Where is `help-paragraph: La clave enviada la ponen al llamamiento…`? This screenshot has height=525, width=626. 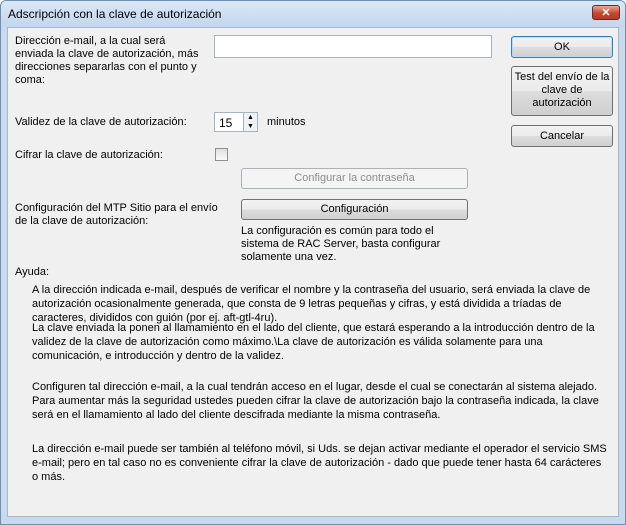 help-paragraph: La clave enviada la ponen al llamamiento… is located at coordinates (313, 342).